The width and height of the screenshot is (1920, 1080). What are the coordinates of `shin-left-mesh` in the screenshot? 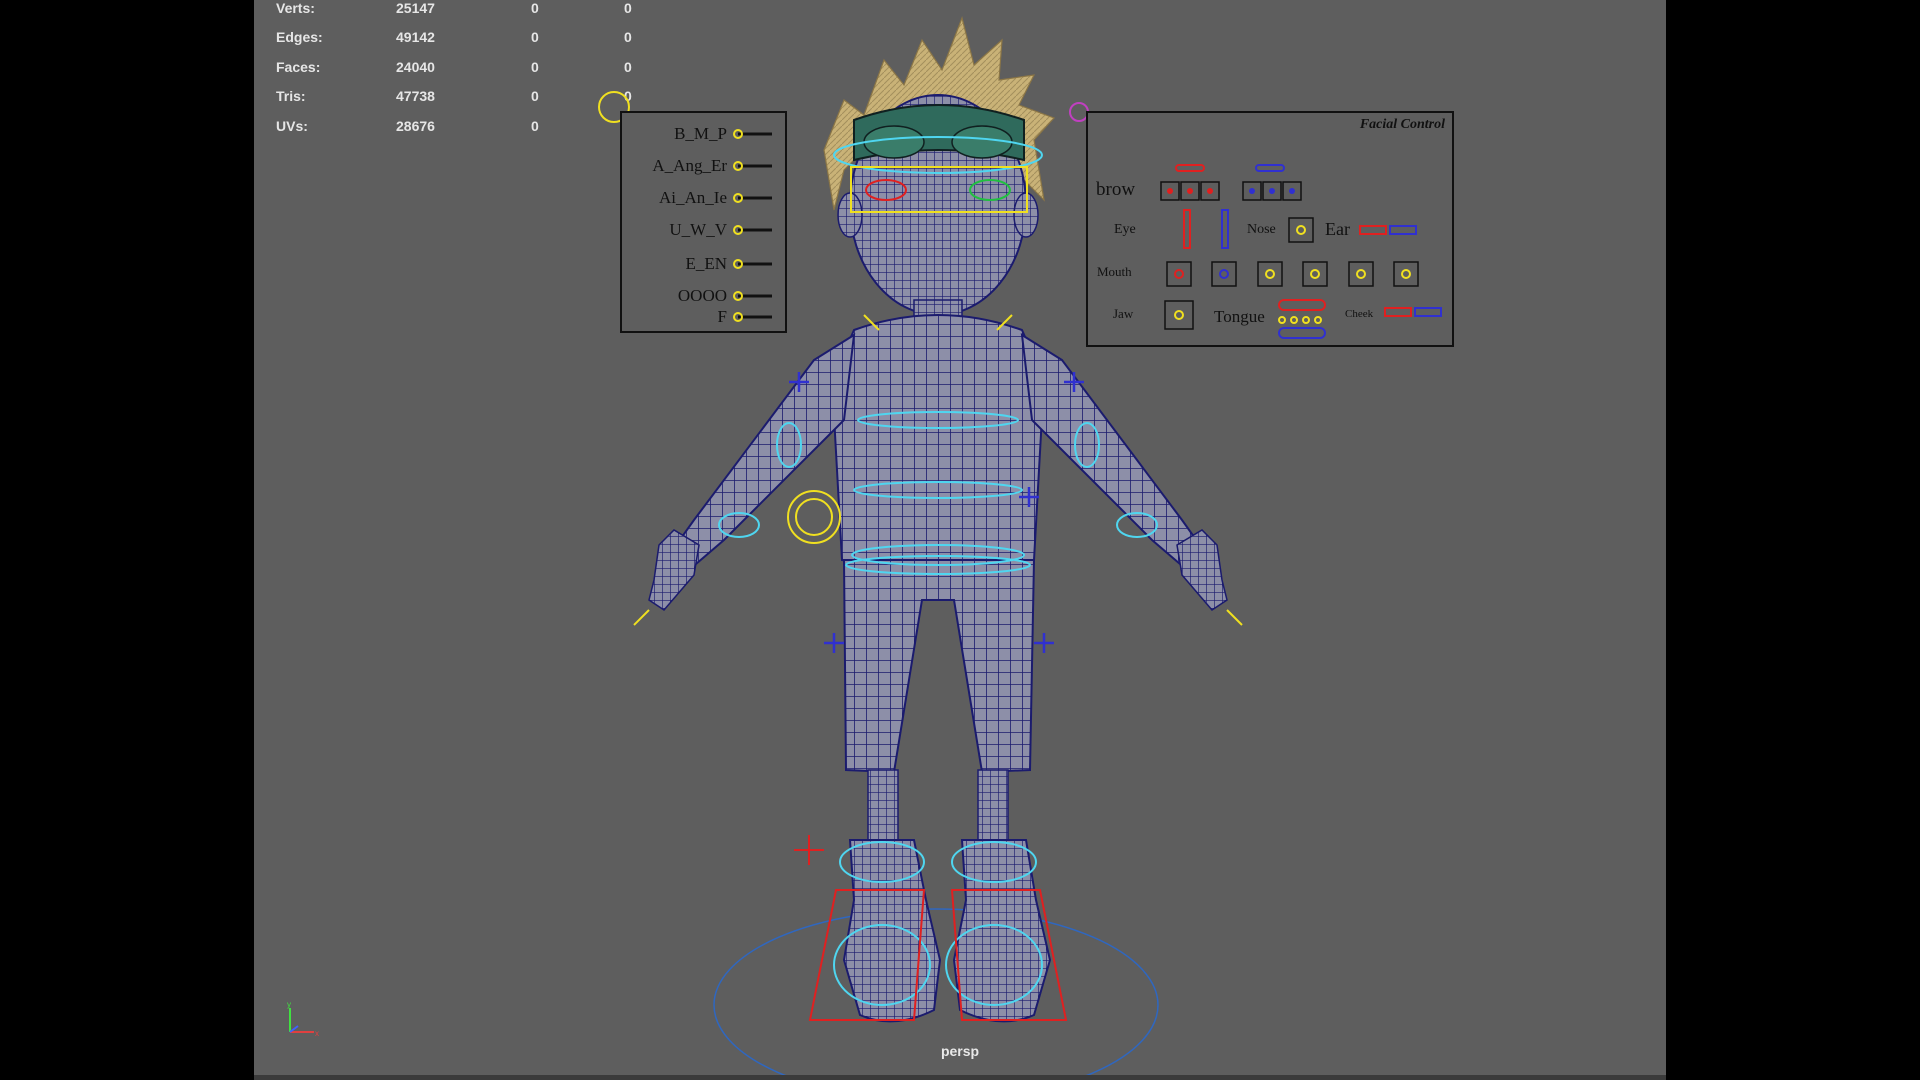 It's located at (883, 805).